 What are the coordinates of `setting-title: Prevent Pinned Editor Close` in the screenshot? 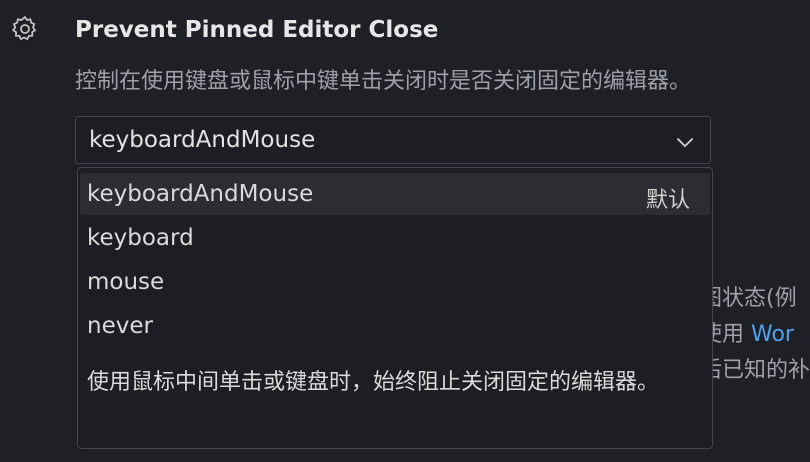 It's located at (257, 30).